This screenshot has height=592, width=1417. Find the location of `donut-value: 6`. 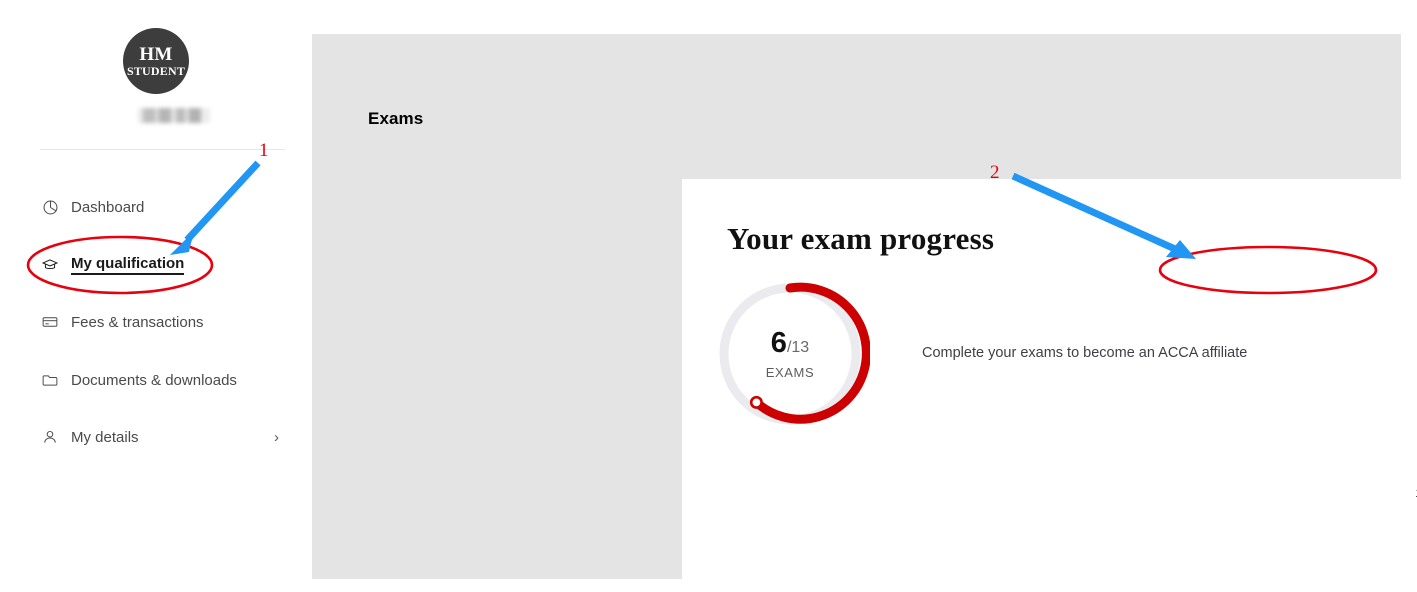

donut-value: 6 is located at coordinates (778, 342).